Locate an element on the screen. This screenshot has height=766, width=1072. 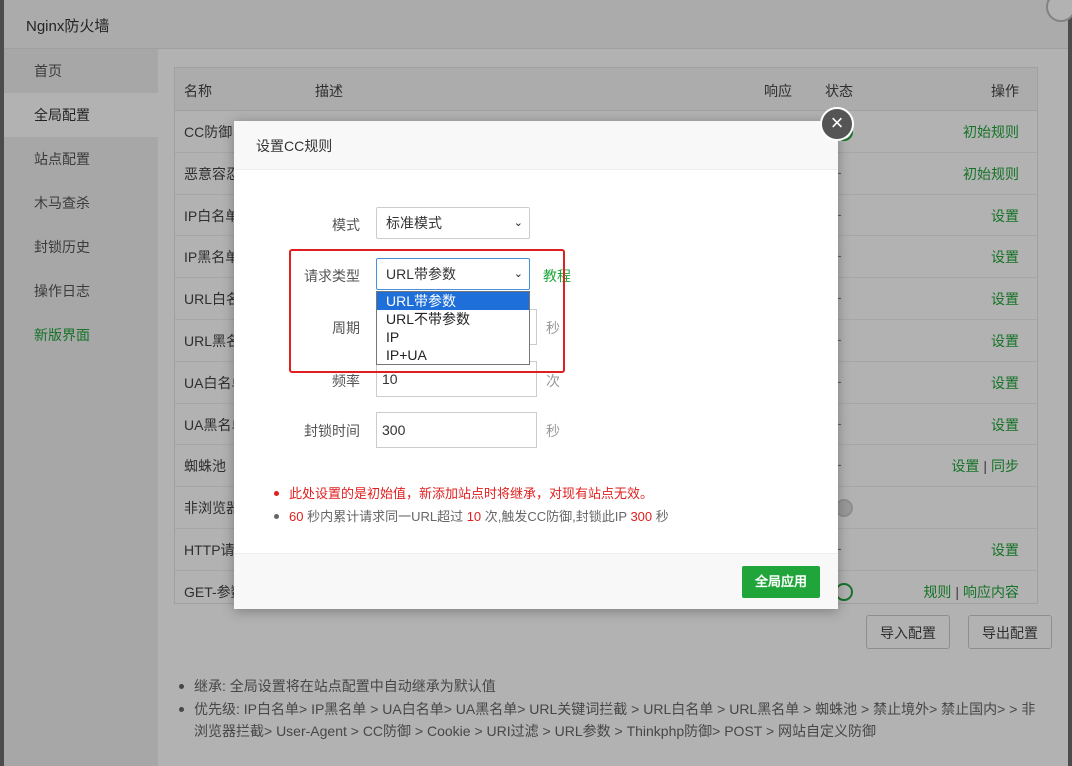
mode-label: 模式 is located at coordinates (346, 225).